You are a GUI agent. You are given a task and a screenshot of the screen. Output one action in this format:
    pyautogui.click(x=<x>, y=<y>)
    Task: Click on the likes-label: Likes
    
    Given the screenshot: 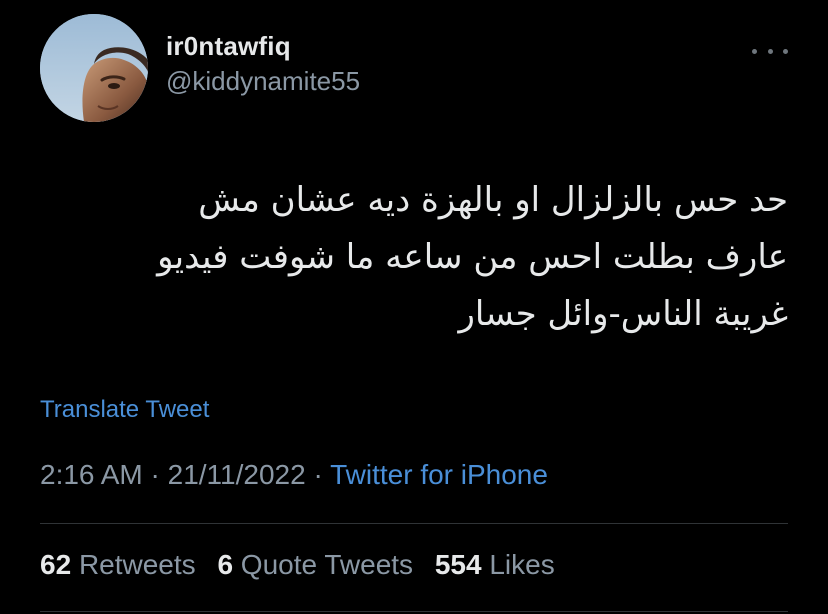 What is the action you would take?
    pyautogui.click(x=522, y=564)
    